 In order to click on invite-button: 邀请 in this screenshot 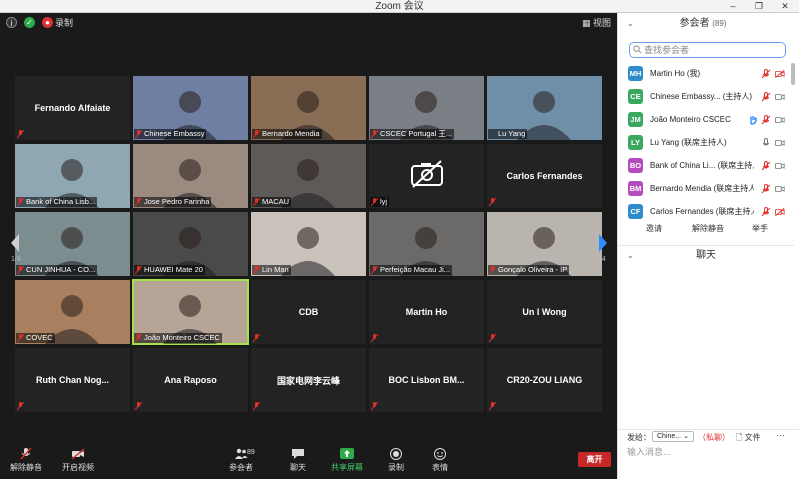, I will do `click(654, 229)`.